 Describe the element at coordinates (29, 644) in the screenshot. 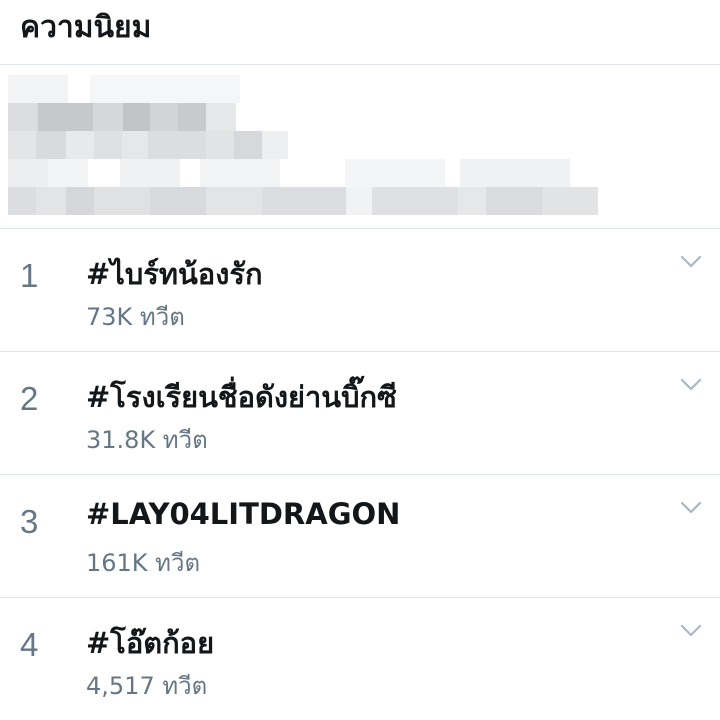

I see `trend-rank: 4` at that location.